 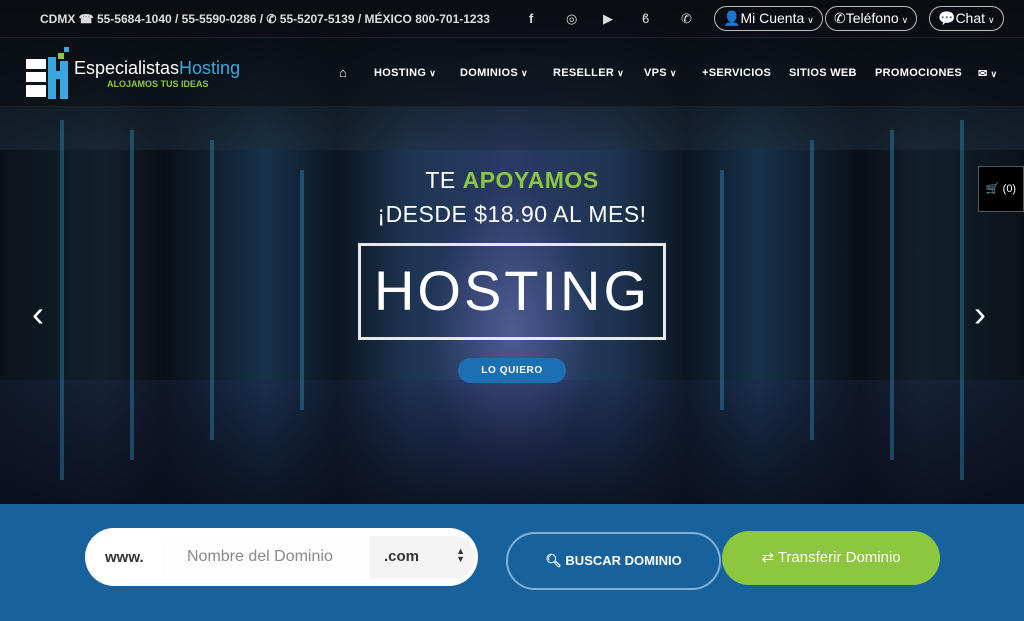 What do you see at coordinates (736, 73) in the screenshot?
I see `nav-servicios: +SERVICIOS` at bounding box center [736, 73].